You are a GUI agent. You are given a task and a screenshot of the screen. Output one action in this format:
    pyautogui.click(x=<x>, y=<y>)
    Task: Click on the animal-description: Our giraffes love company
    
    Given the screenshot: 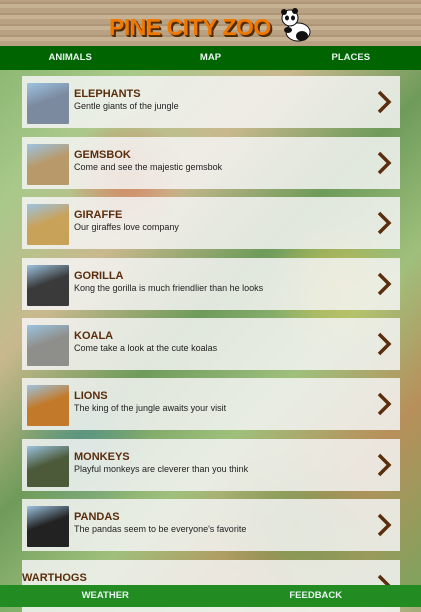 What is the action you would take?
    pyautogui.click(x=126, y=227)
    